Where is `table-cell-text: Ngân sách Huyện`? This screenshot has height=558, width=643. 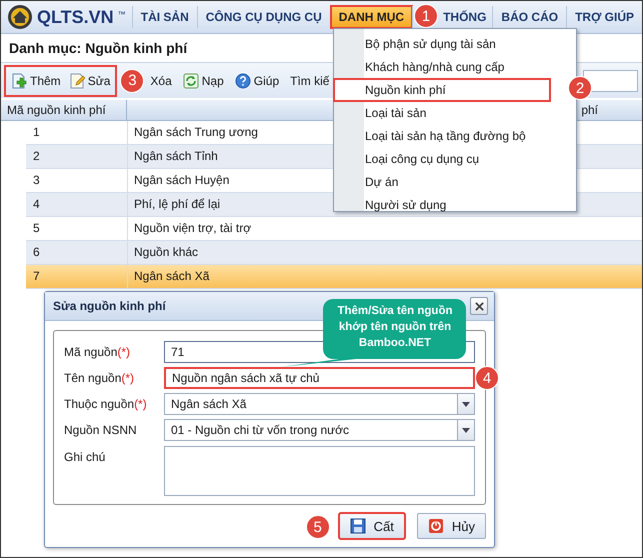
table-cell-text: Ngân sách Huyện is located at coordinates (181, 180).